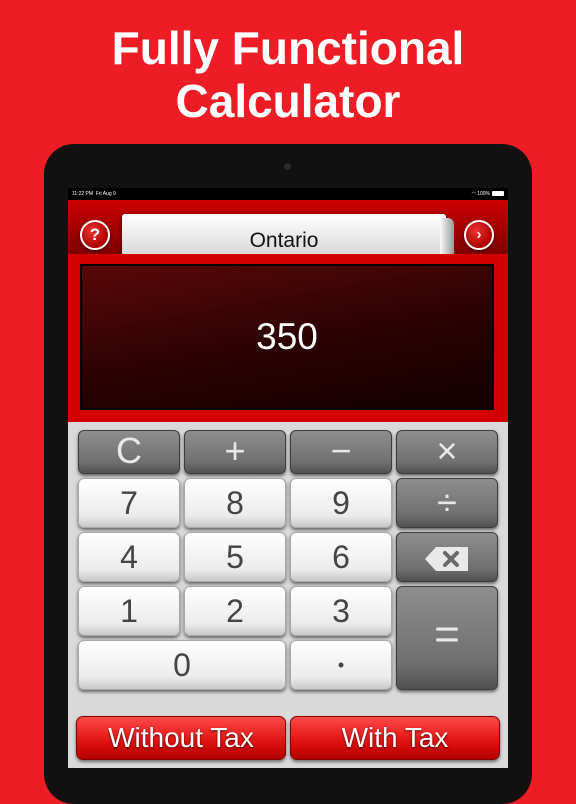 The image size is (576, 804). What do you see at coordinates (181, 738) in the screenshot?
I see `without-tax-button: Without Tax` at bounding box center [181, 738].